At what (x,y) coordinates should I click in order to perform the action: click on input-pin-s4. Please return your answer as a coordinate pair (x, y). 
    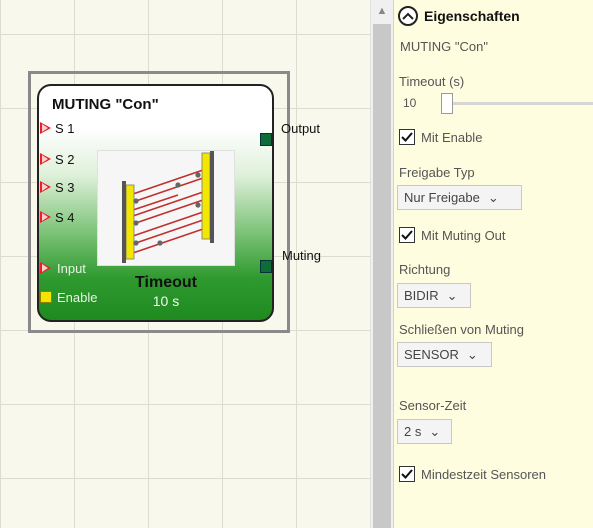
    Looking at the image, I should click on (45, 217).